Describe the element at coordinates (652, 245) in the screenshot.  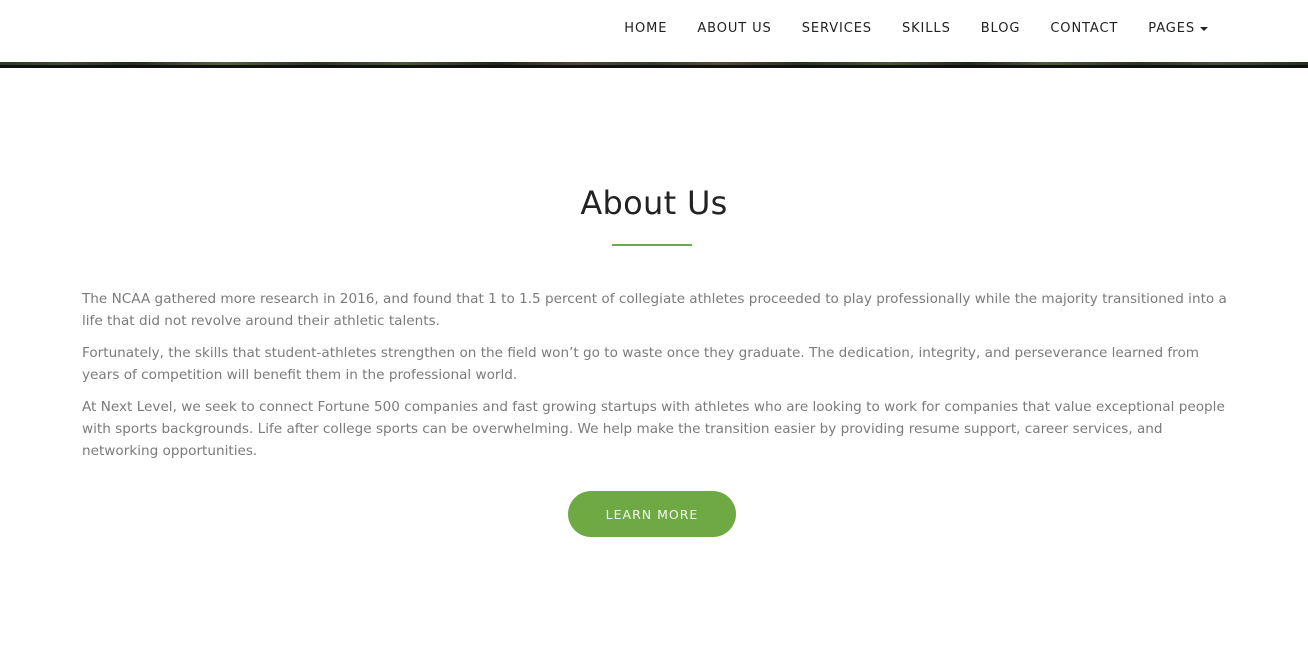
I see `title-divider` at that location.